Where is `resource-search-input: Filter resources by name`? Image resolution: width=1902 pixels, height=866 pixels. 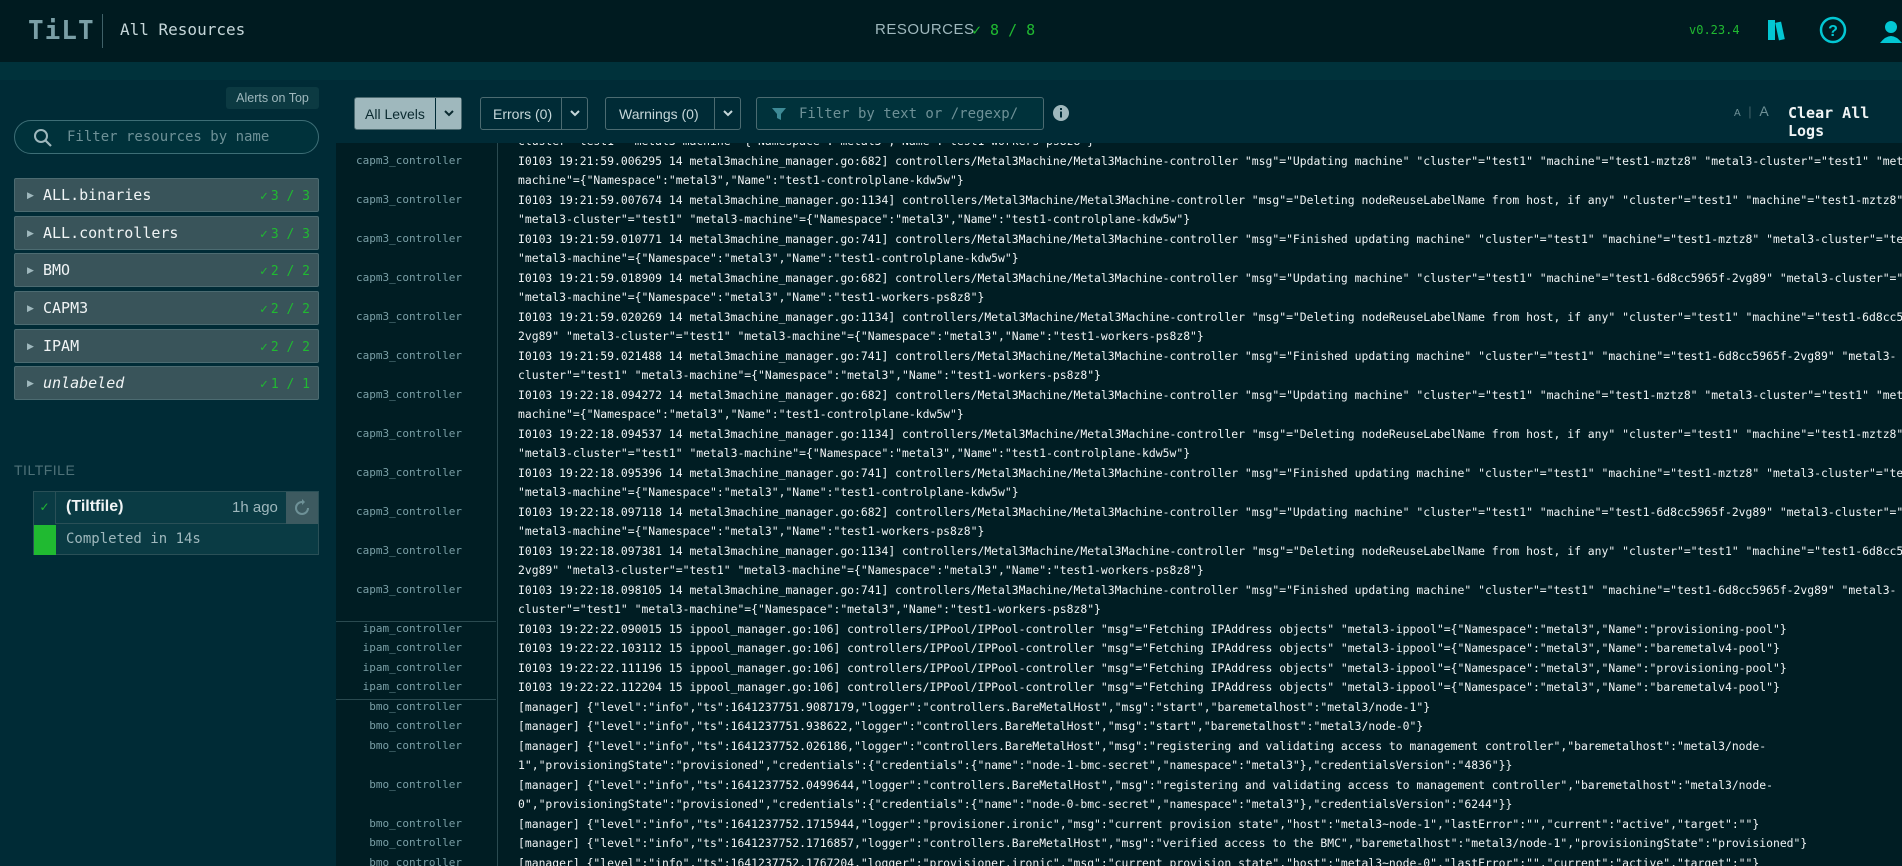 resource-search-input: Filter resources by name is located at coordinates (166, 137).